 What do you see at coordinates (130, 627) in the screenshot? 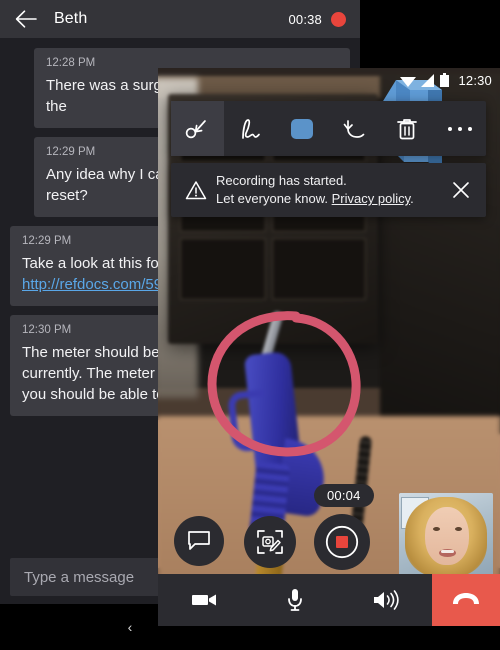
I see `system-back-button: ‹` at bounding box center [130, 627].